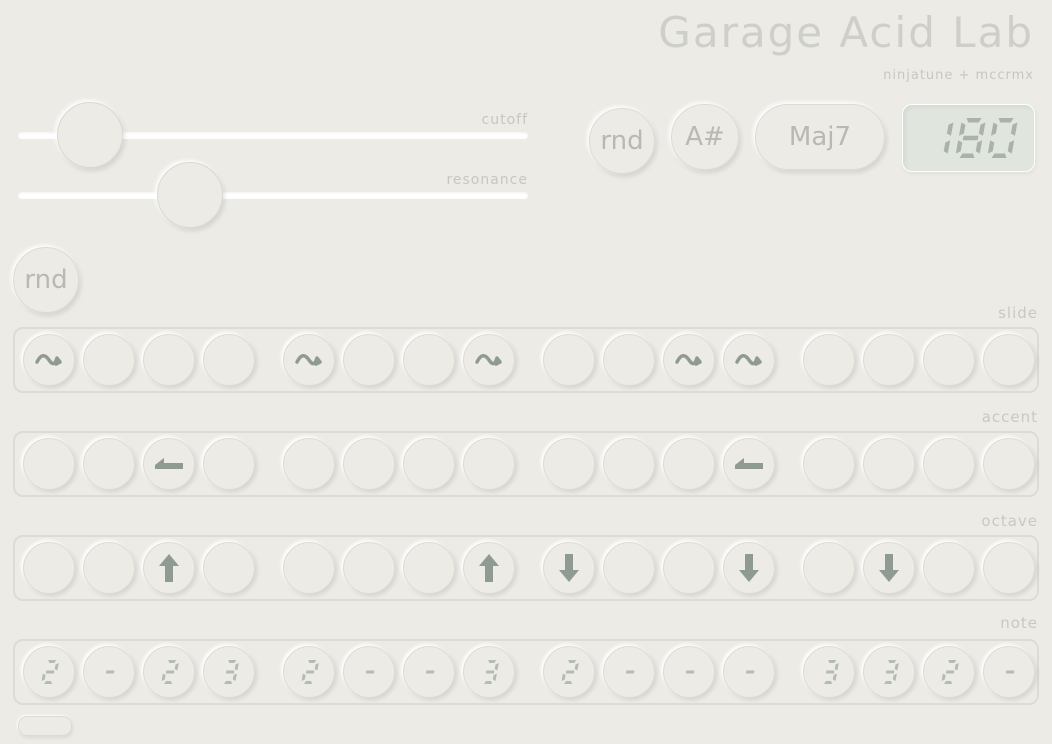 The width and height of the screenshot is (1052, 744). What do you see at coordinates (45, 726) in the screenshot?
I see `footer-toggle` at bounding box center [45, 726].